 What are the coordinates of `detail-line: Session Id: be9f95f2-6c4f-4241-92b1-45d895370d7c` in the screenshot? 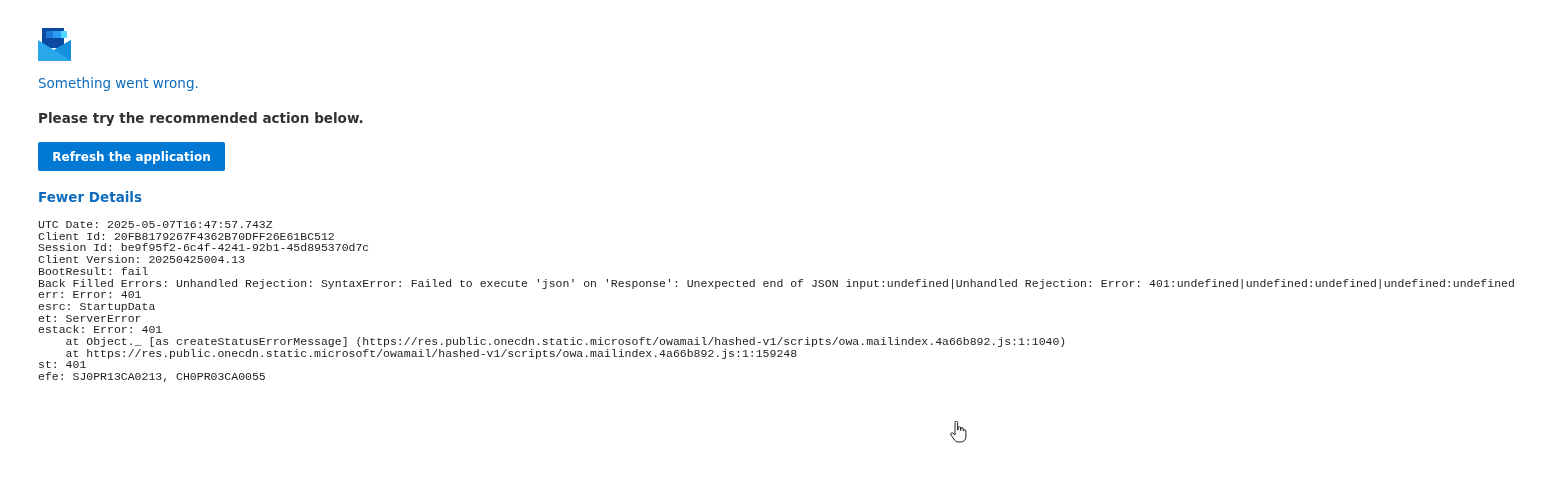 It's located at (204, 248).